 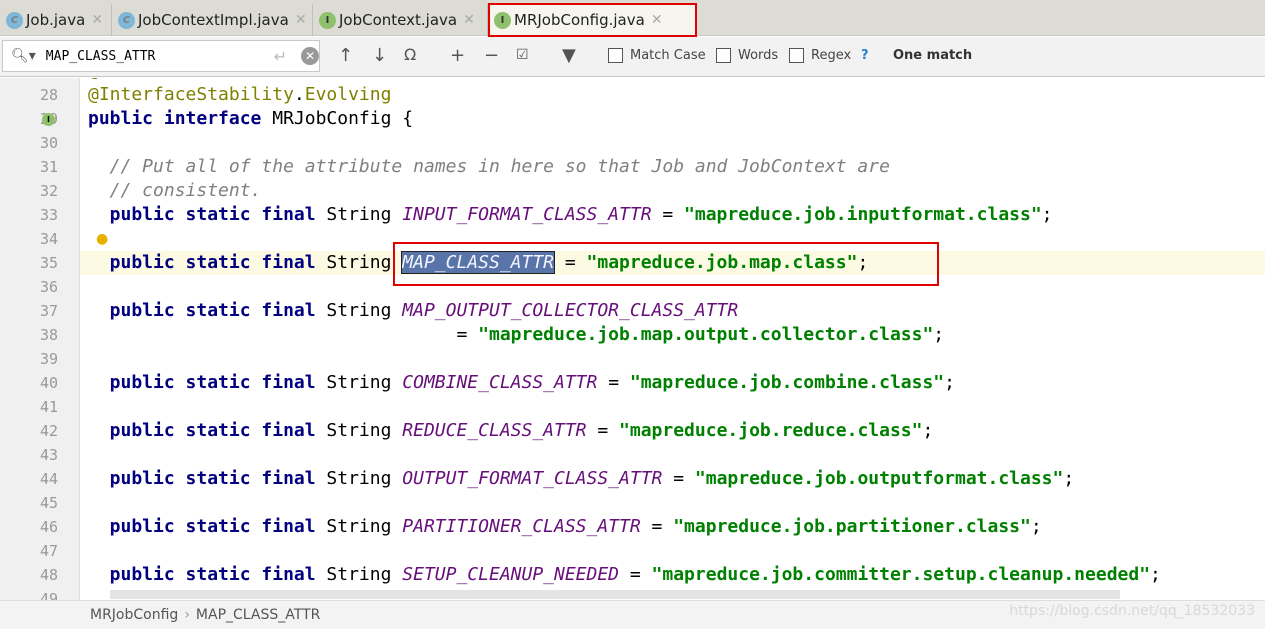 What do you see at coordinates (48, 527) in the screenshot?
I see `line-number: 46` at bounding box center [48, 527].